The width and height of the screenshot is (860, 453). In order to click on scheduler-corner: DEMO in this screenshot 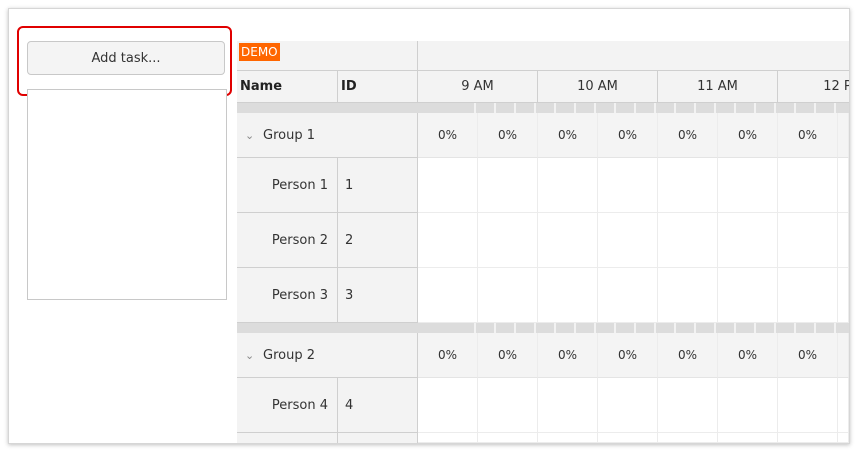, I will do `click(327, 56)`.